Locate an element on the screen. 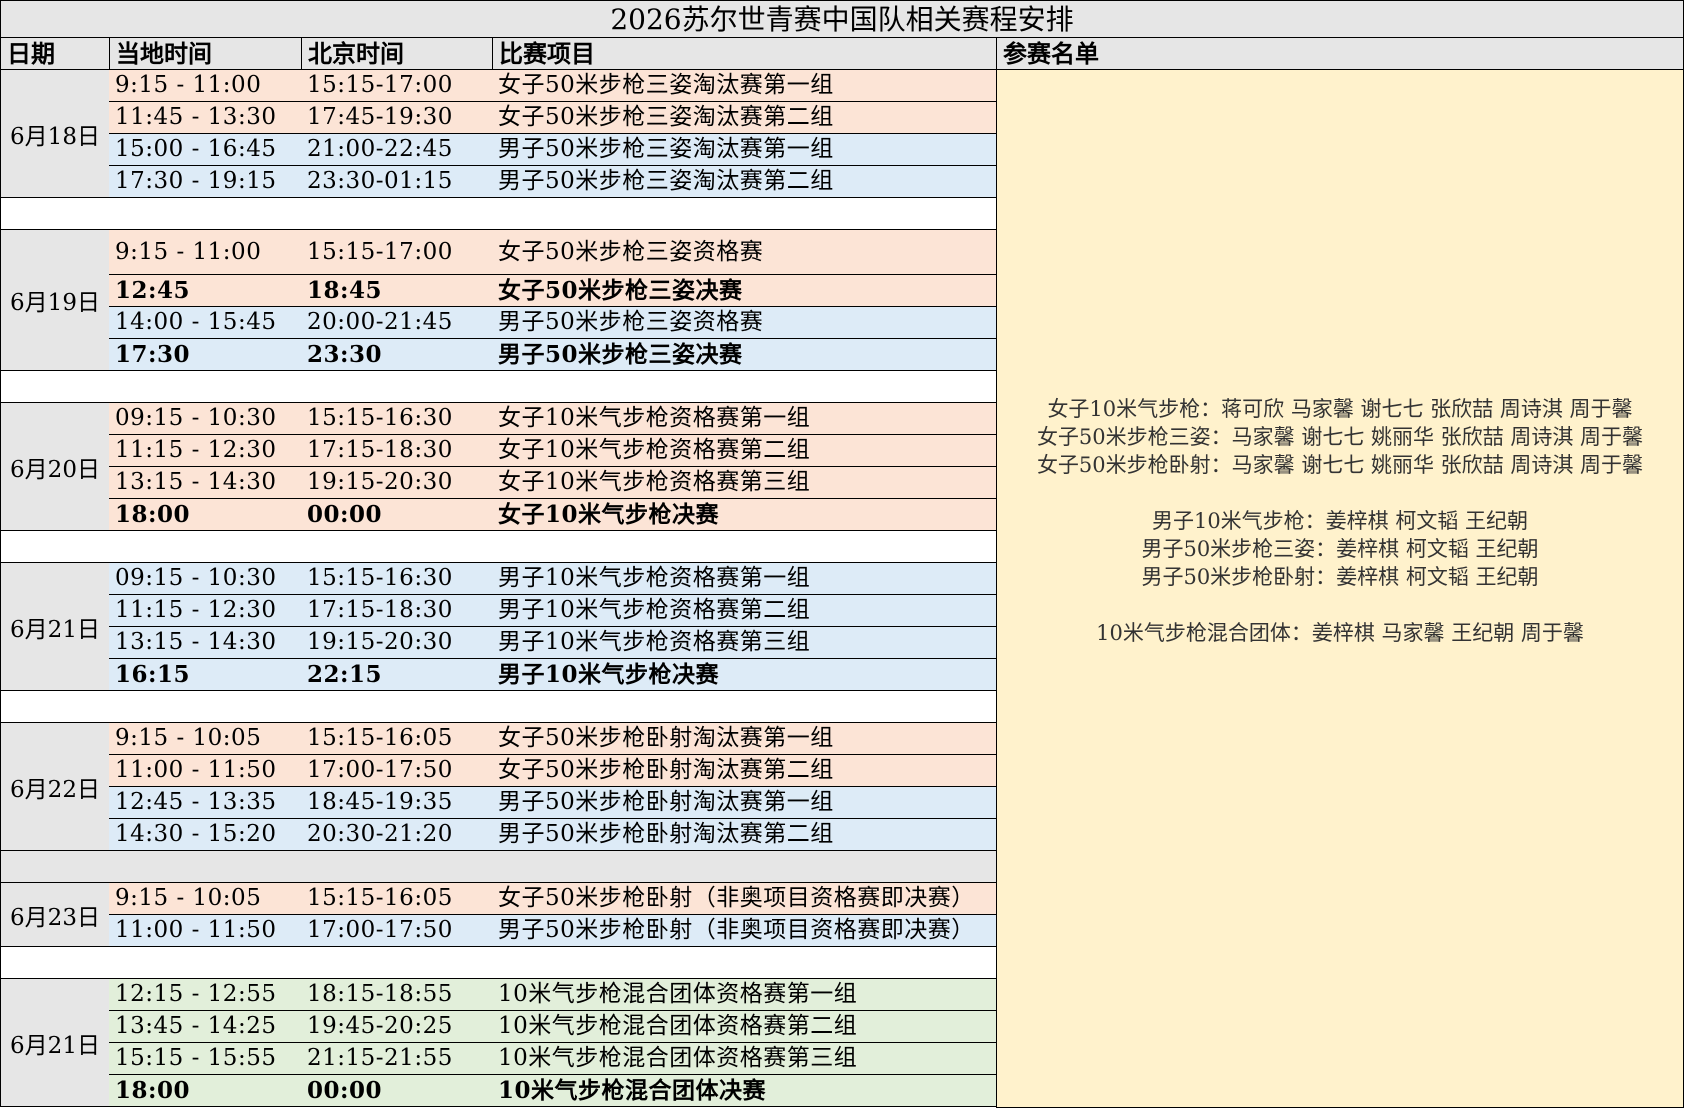  local-time-cell: 15:00 - 16:45 is located at coordinates (205, 150).